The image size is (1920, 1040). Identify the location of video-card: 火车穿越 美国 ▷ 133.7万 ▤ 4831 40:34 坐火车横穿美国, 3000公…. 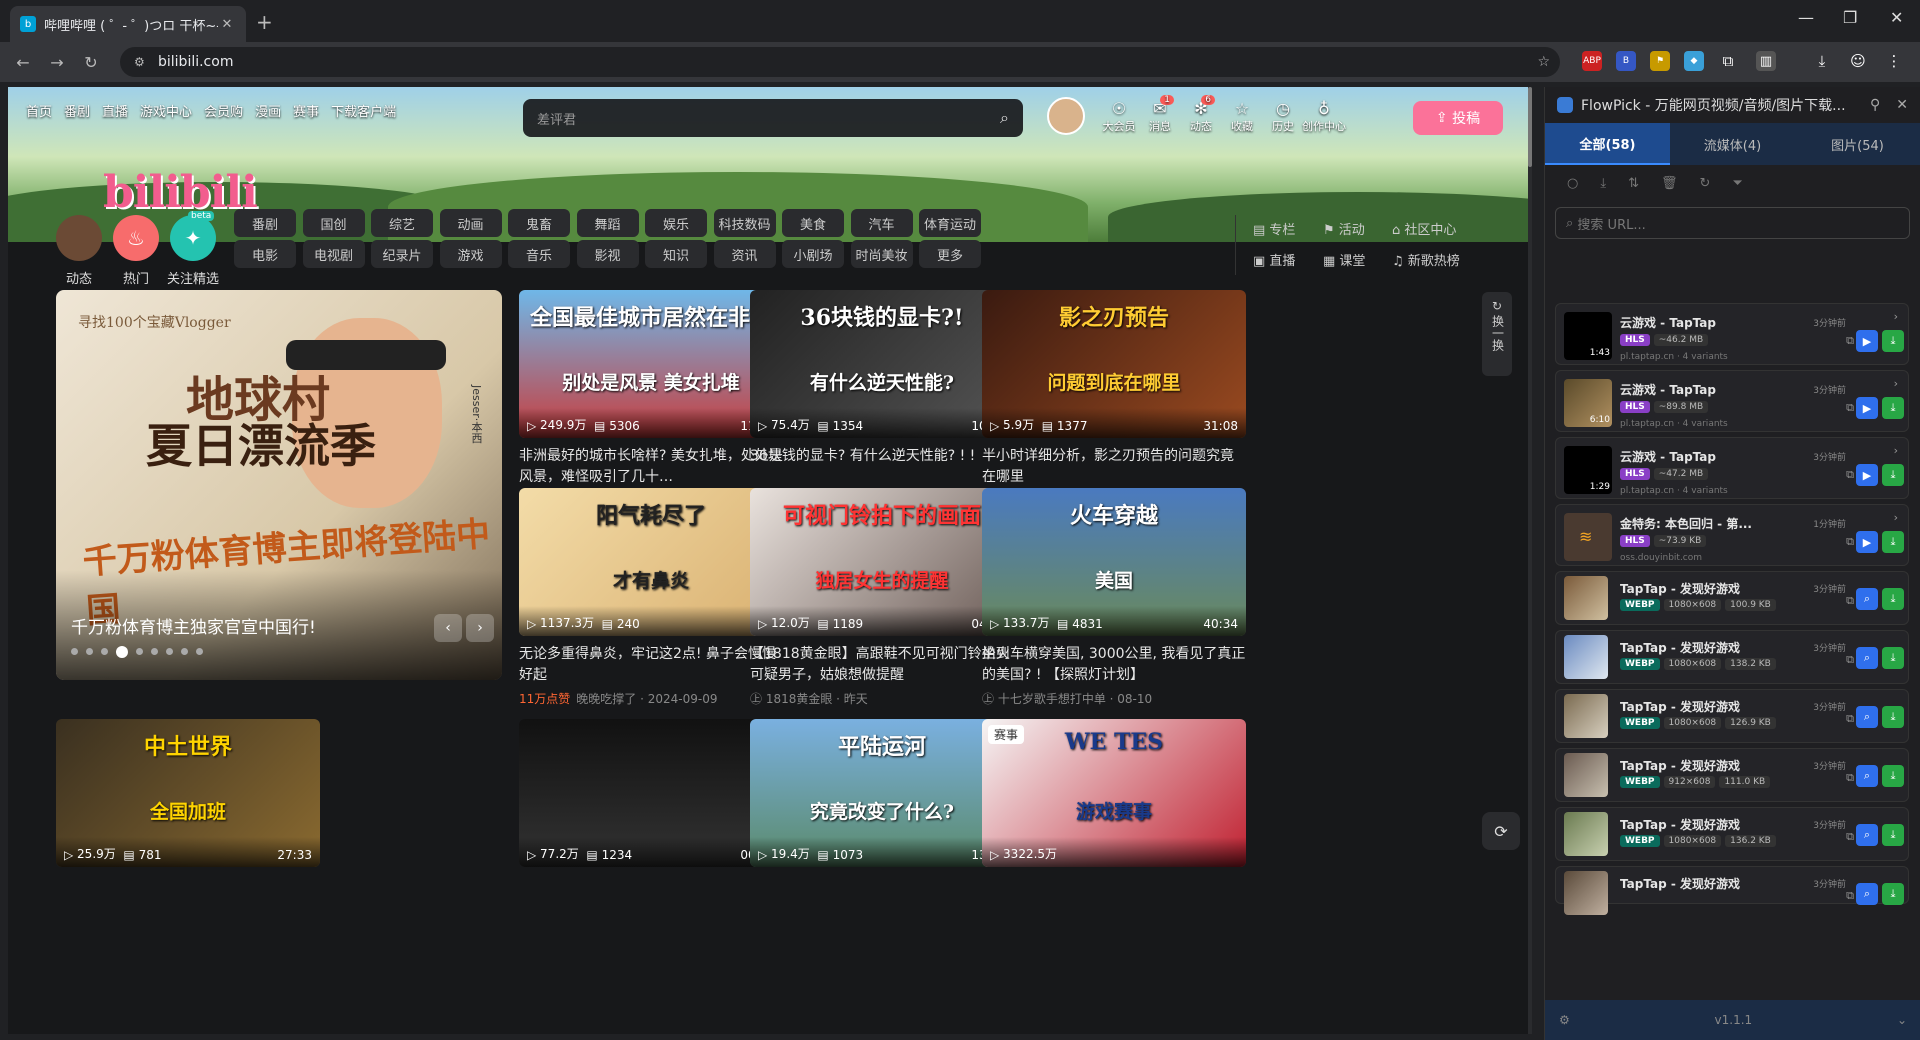
(1114, 597).